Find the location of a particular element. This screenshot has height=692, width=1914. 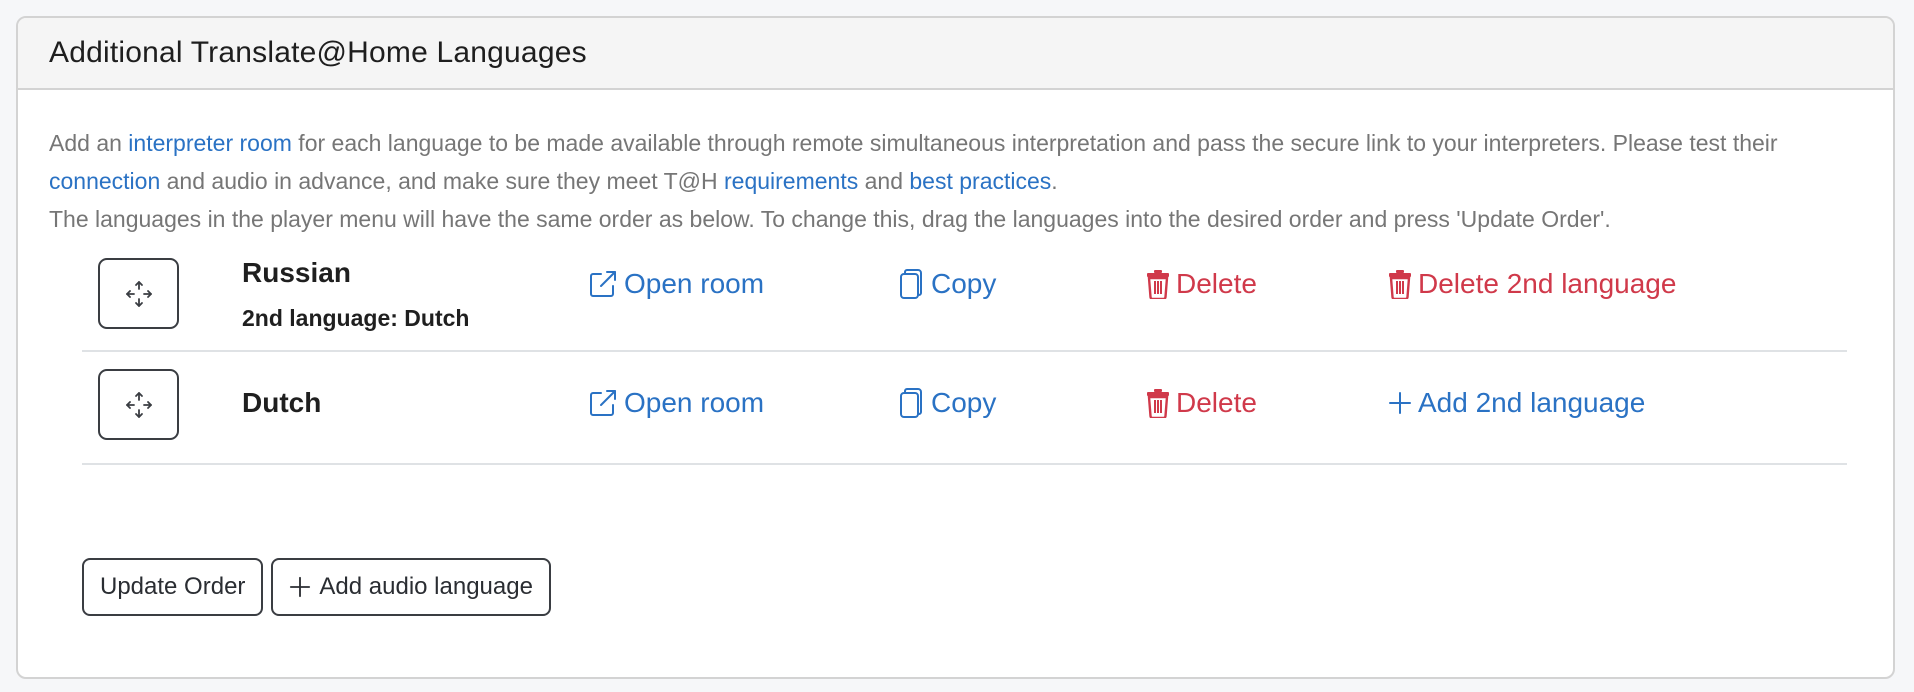

add-second-language-label: Add 2nd language is located at coordinates (1532, 402).